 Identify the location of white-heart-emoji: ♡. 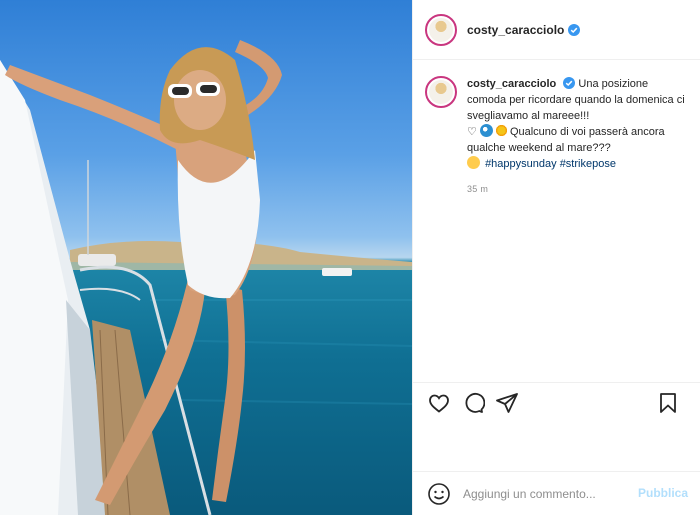
(472, 132).